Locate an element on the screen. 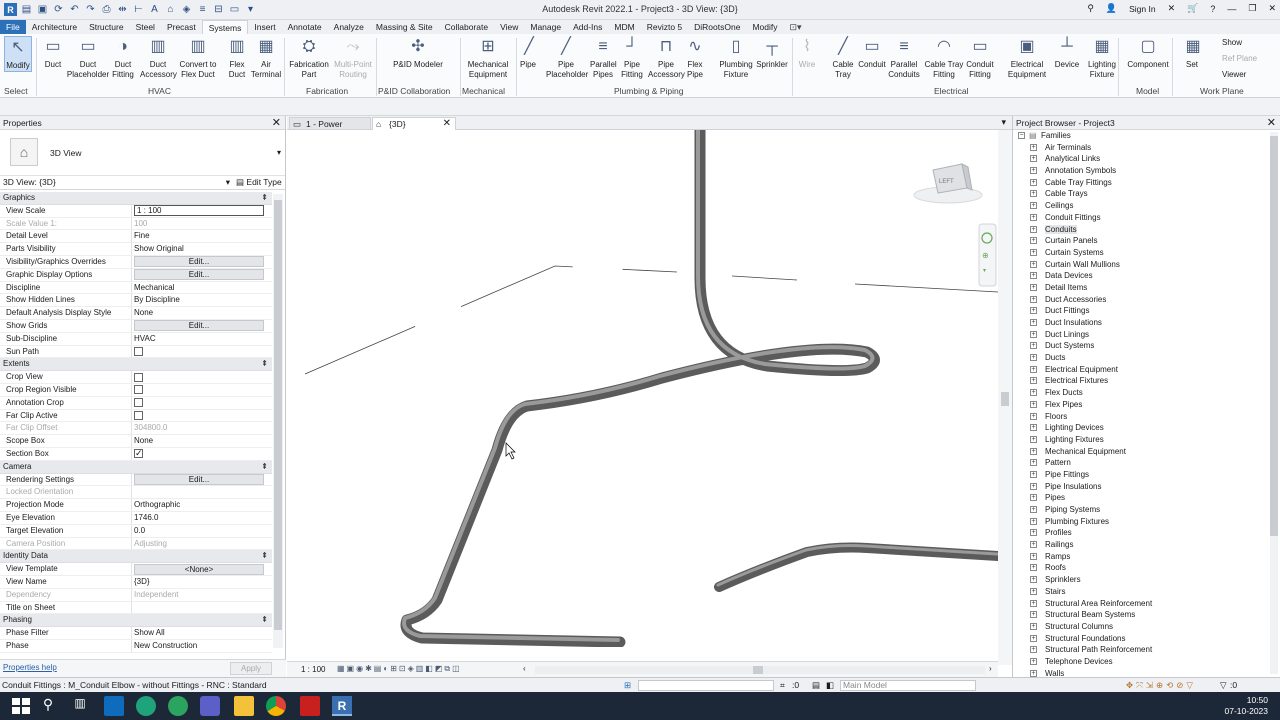 The height and width of the screenshot is (720, 1280). chrome-icon is located at coordinates (276, 706).